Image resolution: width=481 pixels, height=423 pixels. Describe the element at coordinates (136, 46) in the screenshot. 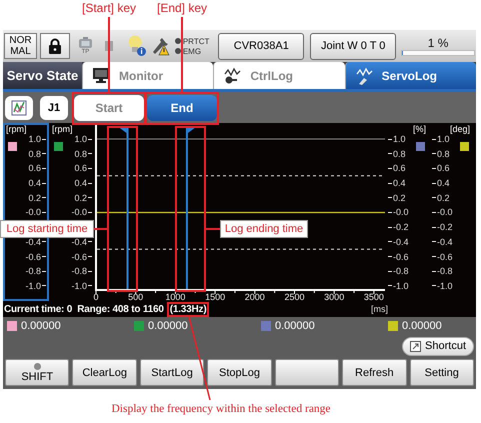

I see `bulb-icon` at that location.